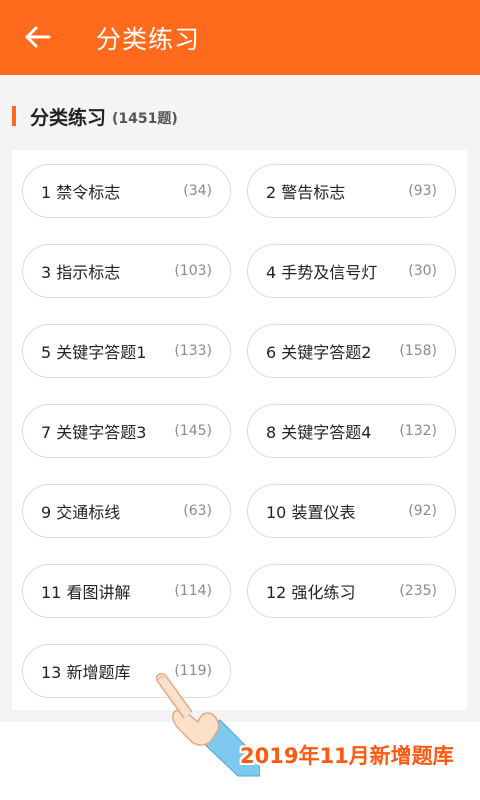 Image resolution: width=480 pixels, height=800 pixels. Describe the element at coordinates (193, 591) in the screenshot. I see `category-count: (114)` at that location.